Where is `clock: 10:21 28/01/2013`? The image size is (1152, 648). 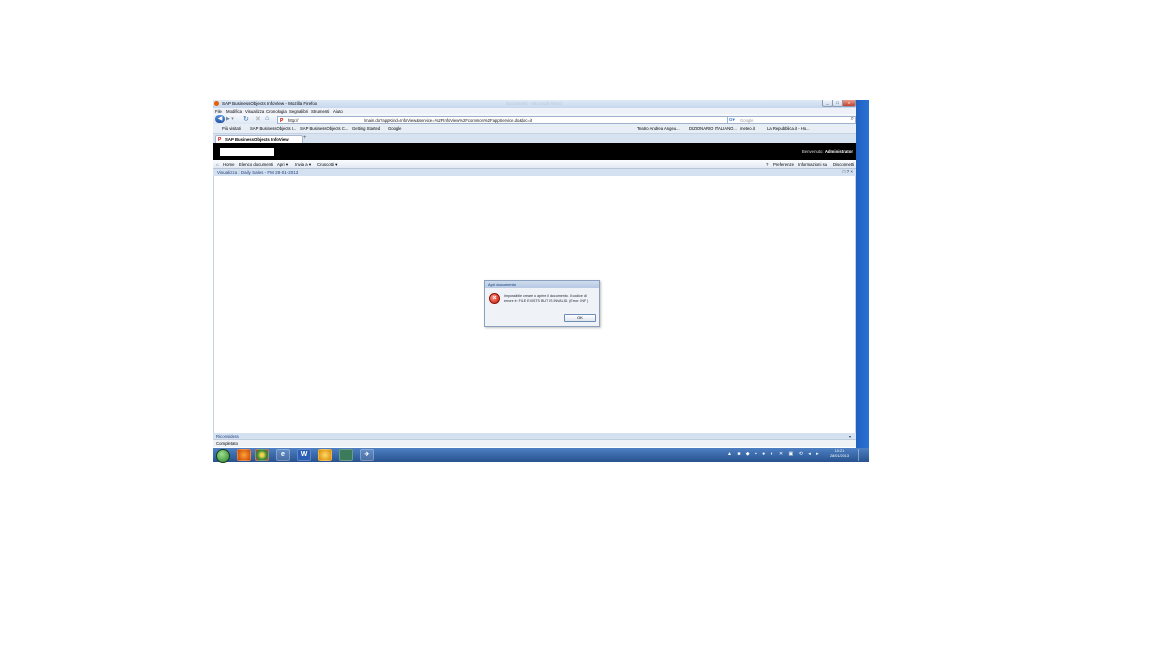 clock: 10:21 28/01/2013 is located at coordinates (839, 454).